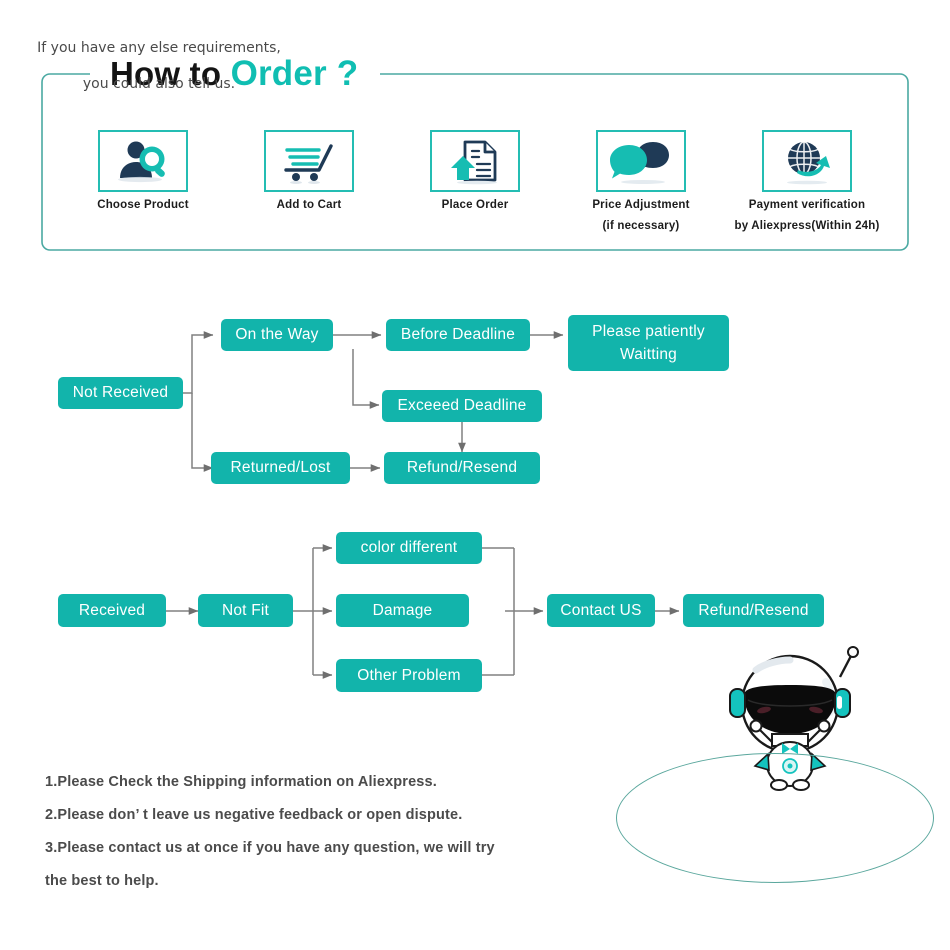 The height and width of the screenshot is (950, 950). I want to click on flow-box-contact-us: Contact US, so click(601, 610).